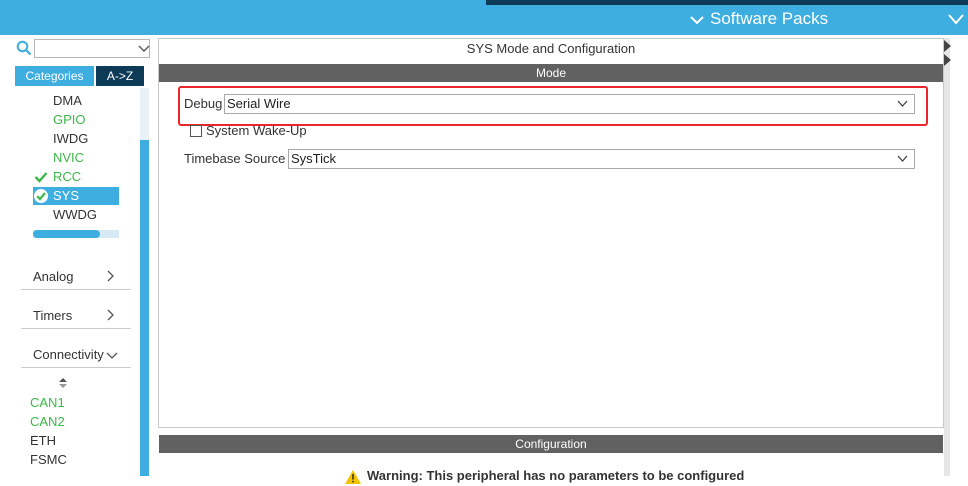 The width and height of the screenshot is (968, 486). Describe the element at coordinates (68, 158) in the screenshot. I see `sidebar-item-nvic: NVIC` at that location.